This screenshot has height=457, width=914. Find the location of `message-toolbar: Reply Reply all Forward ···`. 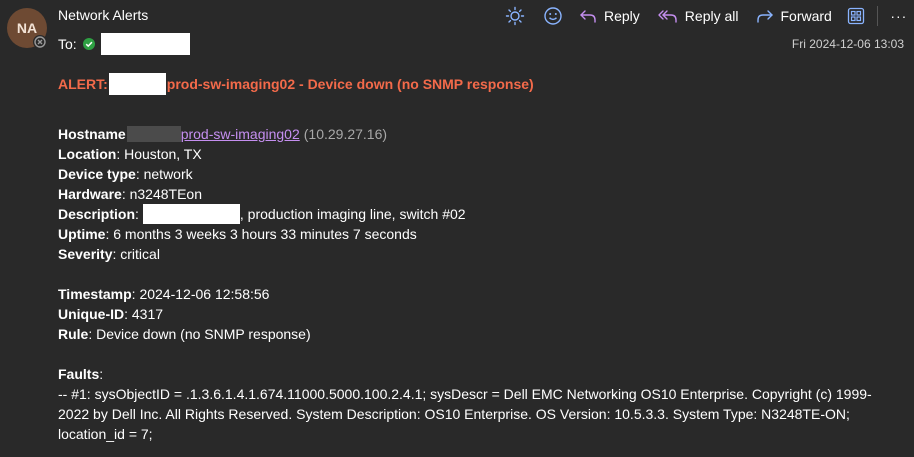

message-toolbar: Reply Reply all Forward ··· is located at coordinates (706, 16).